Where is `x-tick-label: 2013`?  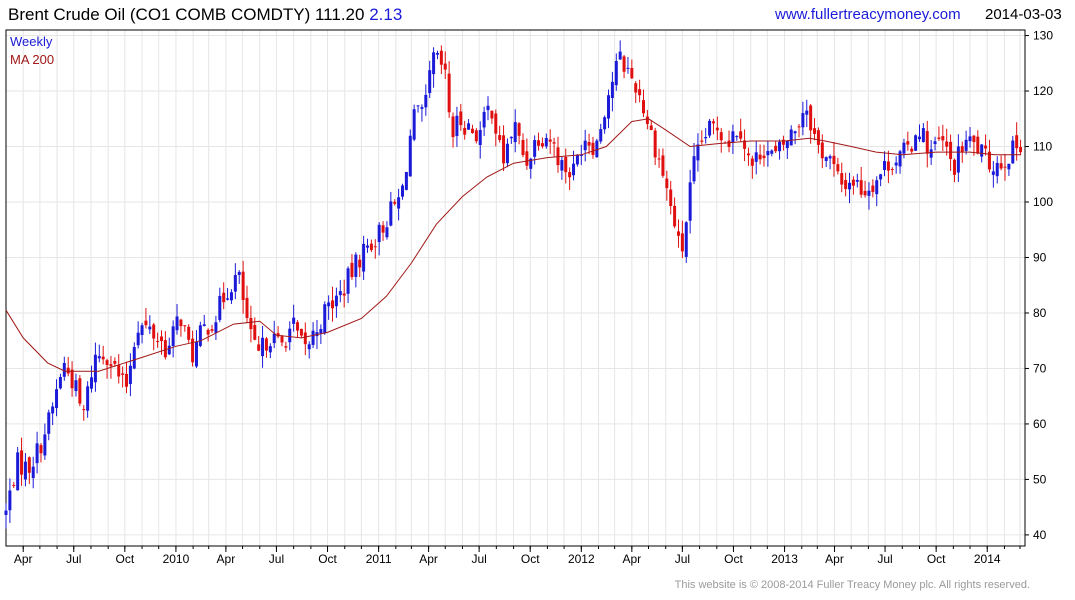
x-tick-label: 2013 is located at coordinates (784, 559).